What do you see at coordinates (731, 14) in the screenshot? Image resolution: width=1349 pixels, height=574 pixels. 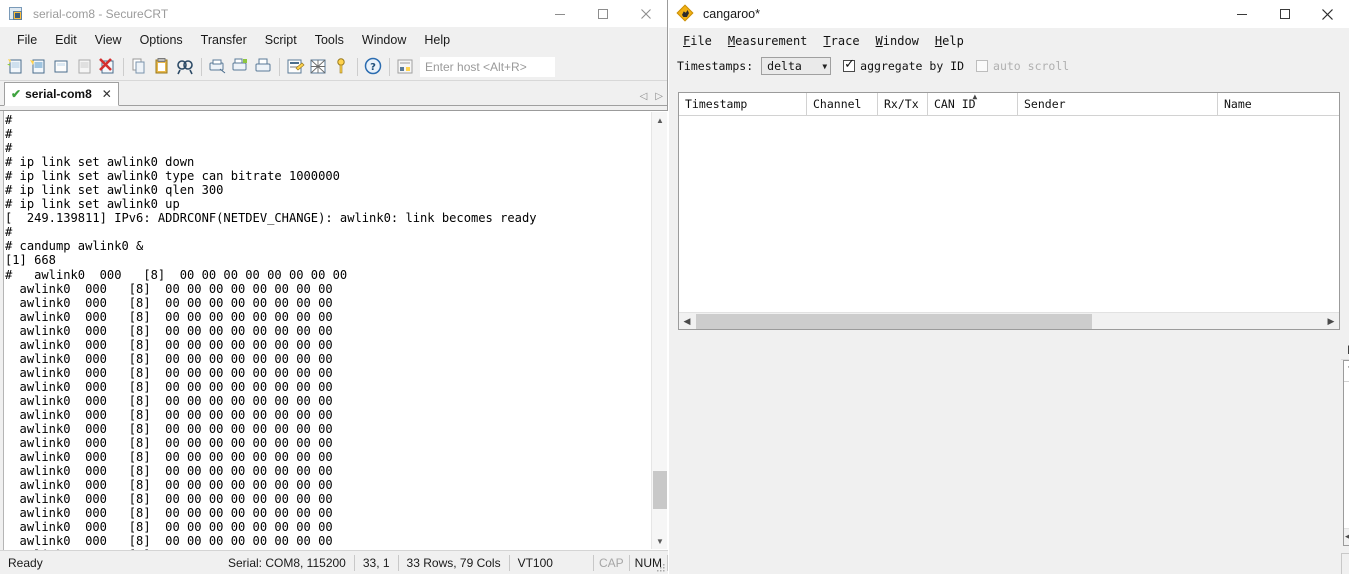 I see `cangaroo-window-title: cangaroo*` at bounding box center [731, 14].